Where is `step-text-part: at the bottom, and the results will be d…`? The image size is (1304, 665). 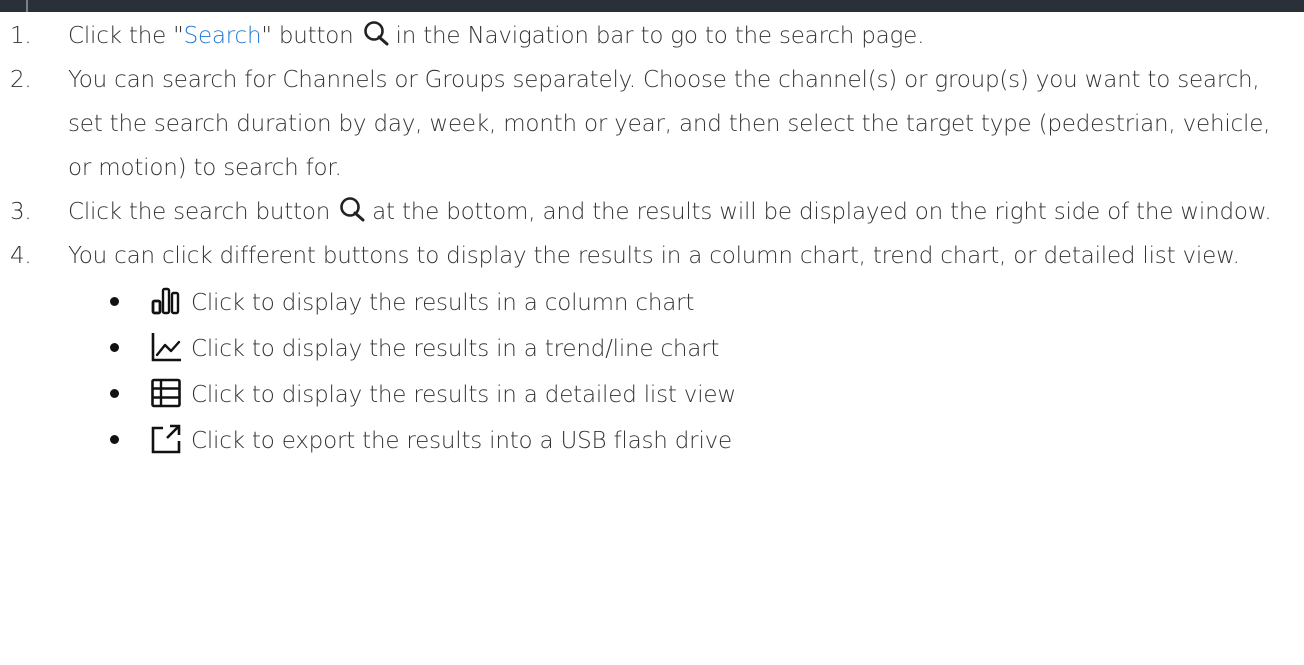 step-text-part: at the bottom, and the results will be d… is located at coordinates (822, 212).